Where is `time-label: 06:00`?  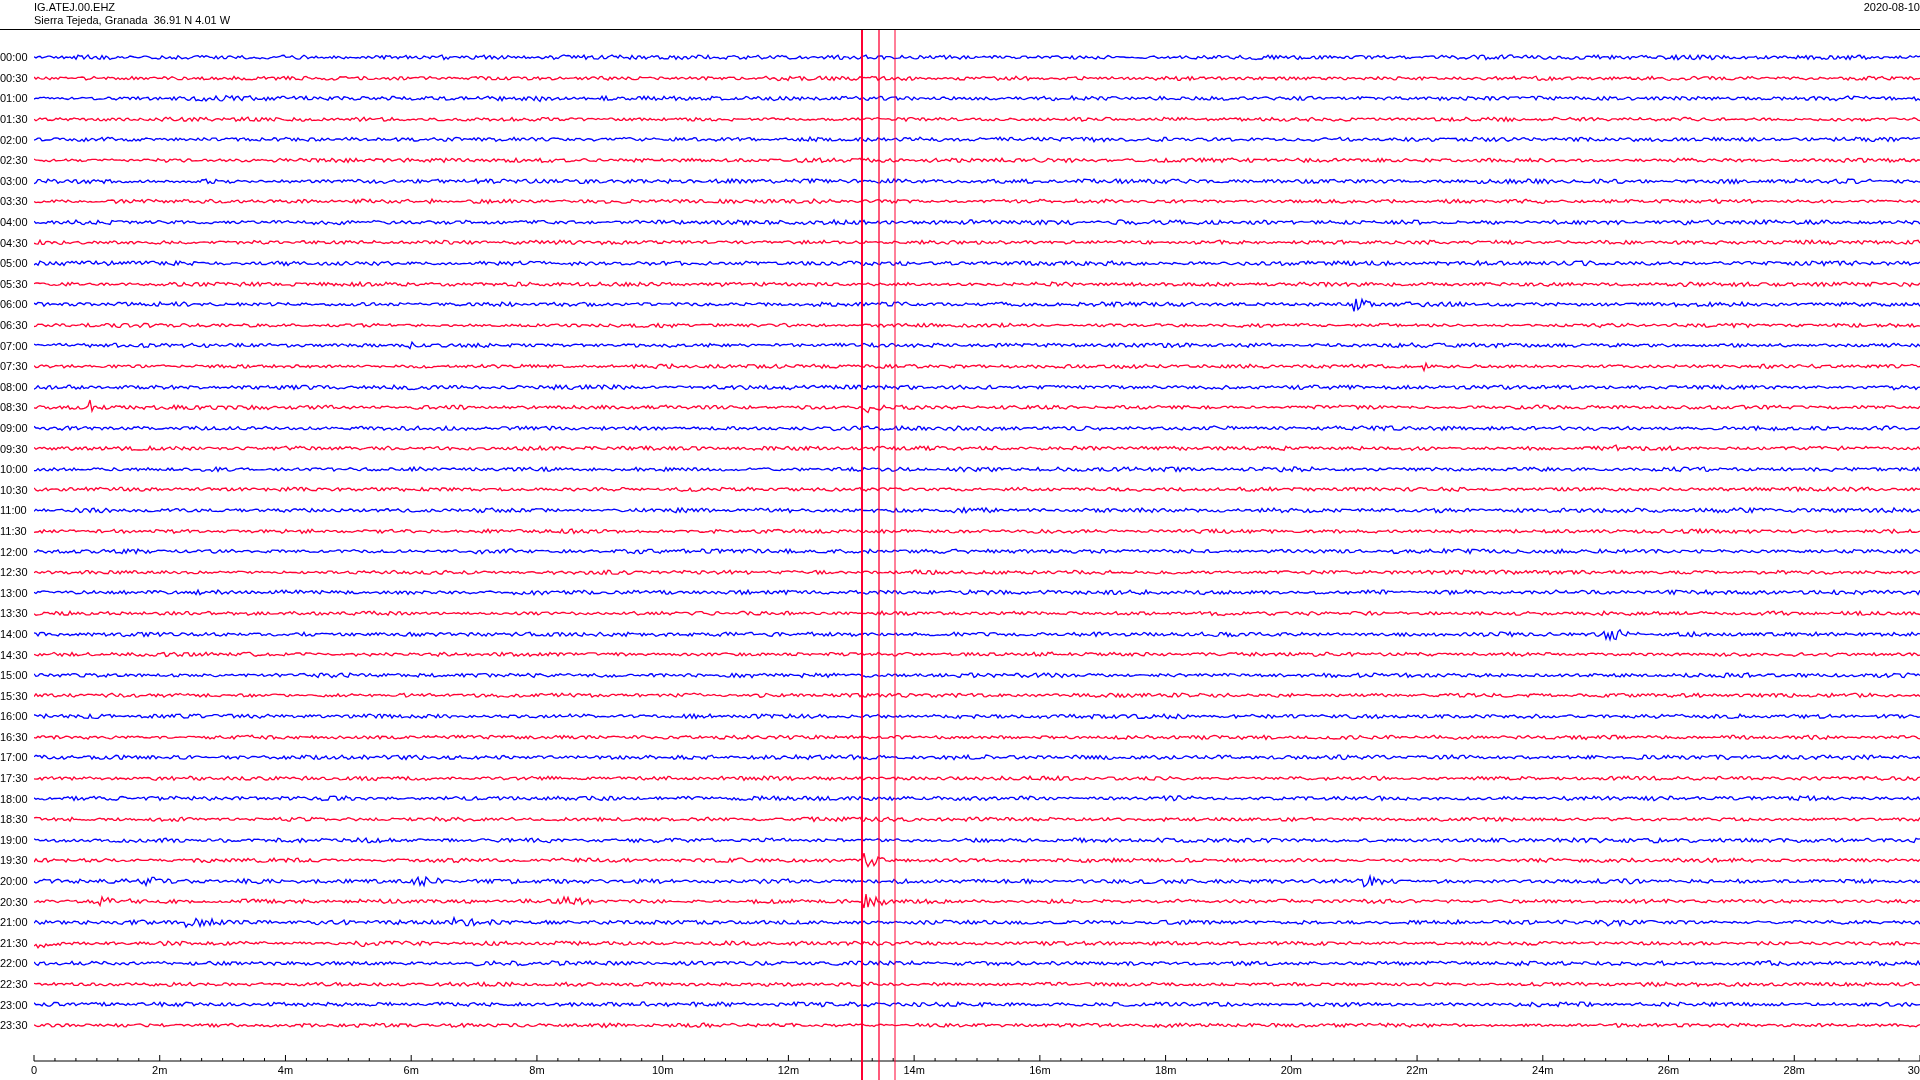
time-label: 06:00 is located at coordinates (14, 304).